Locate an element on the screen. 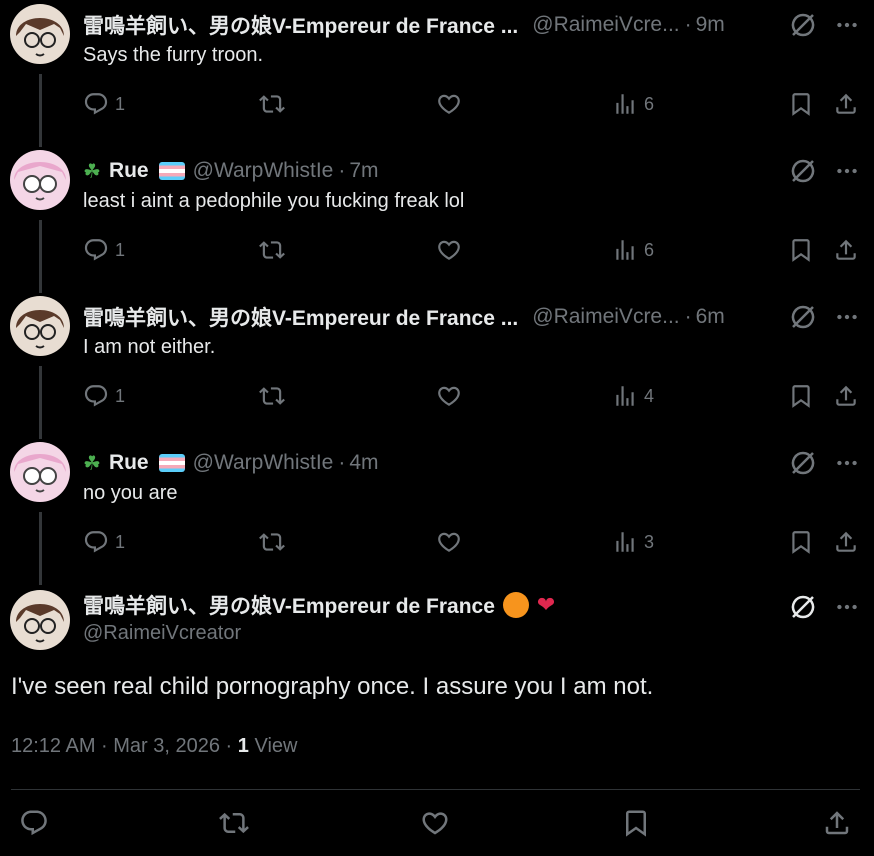  view-count: 1 is located at coordinates (243, 746).